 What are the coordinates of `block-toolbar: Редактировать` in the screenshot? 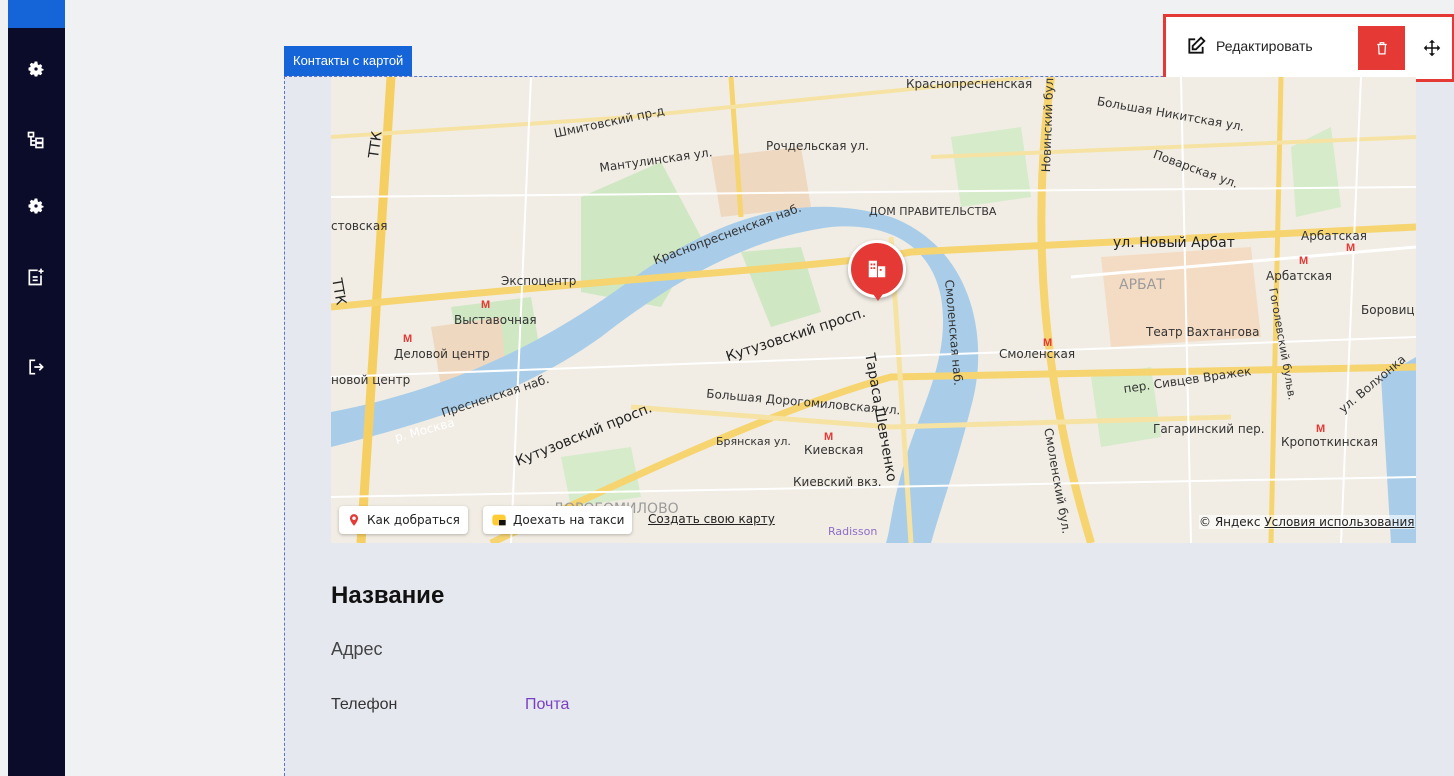 It's located at (1308, 48).